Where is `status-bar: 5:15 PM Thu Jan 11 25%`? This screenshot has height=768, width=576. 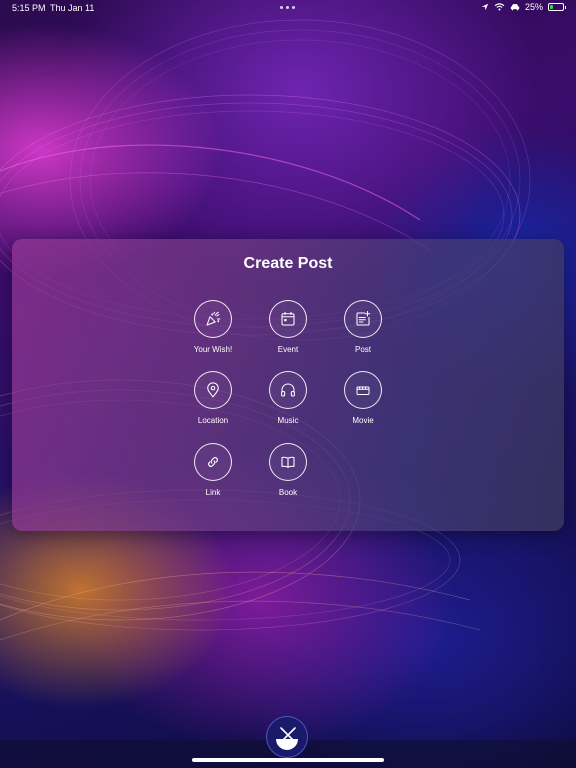
status-bar: 5:15 PM Thu Jan 11 25% is located at coordinates (288, 9).